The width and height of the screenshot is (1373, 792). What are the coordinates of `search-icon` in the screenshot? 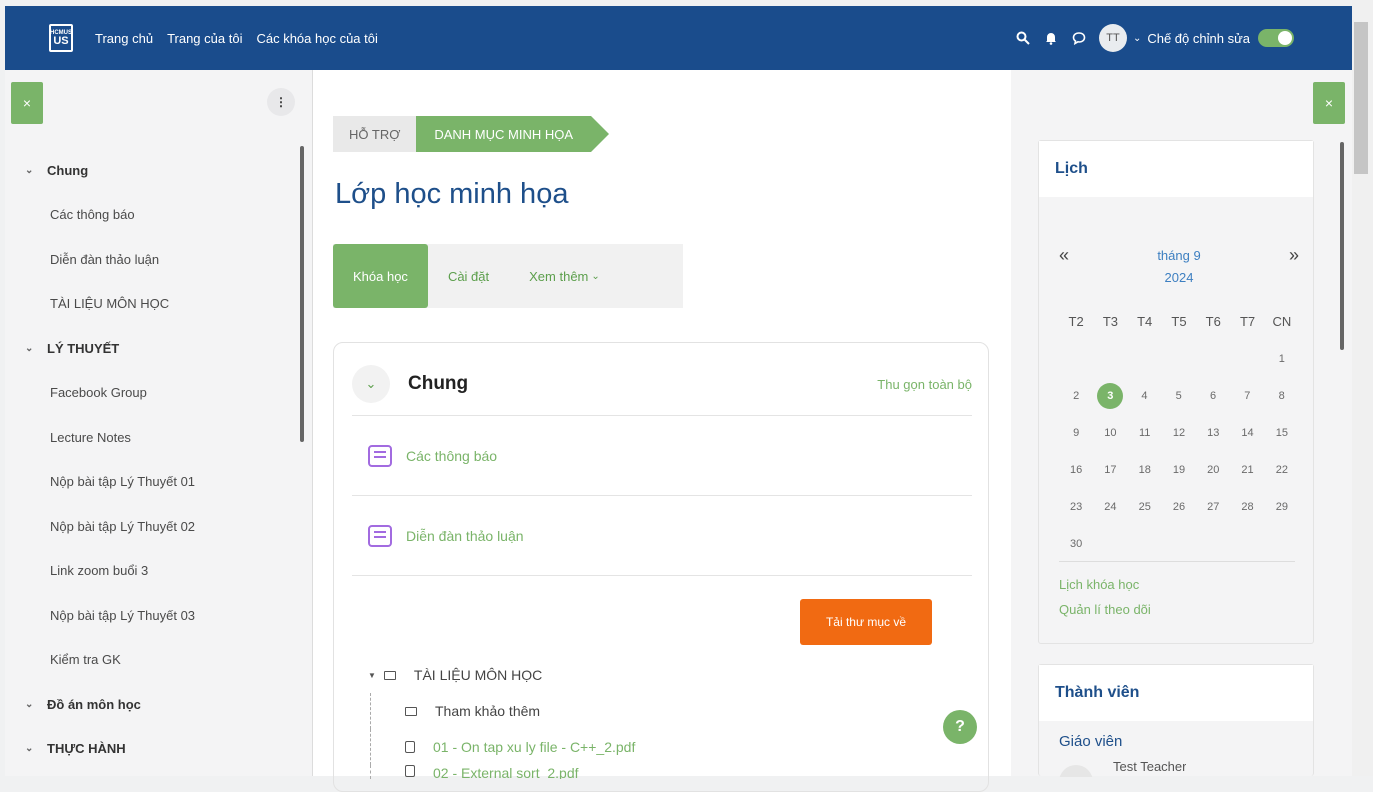 It's located at (1023, 38).